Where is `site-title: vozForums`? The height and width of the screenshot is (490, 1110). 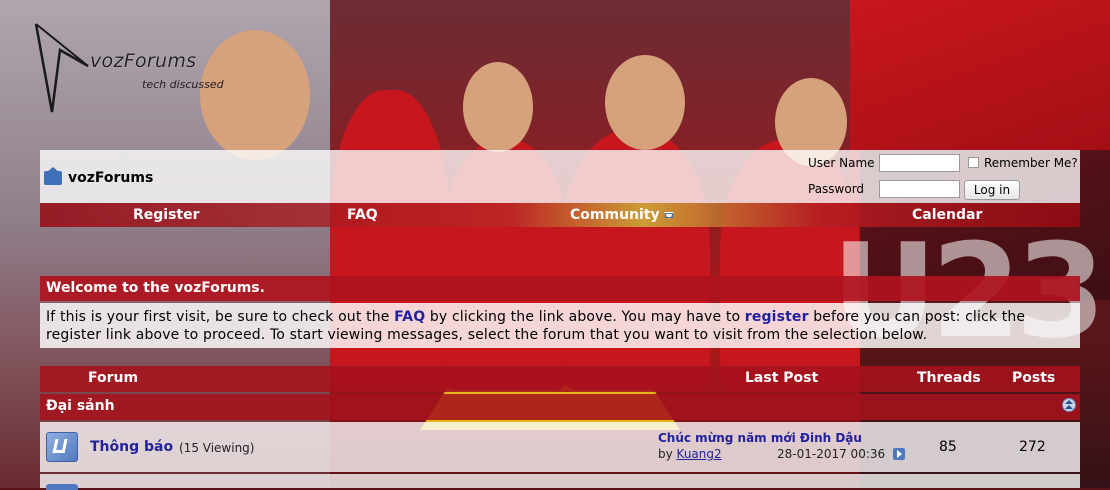 site-title: vozForums is located at coordinates (111, 178).